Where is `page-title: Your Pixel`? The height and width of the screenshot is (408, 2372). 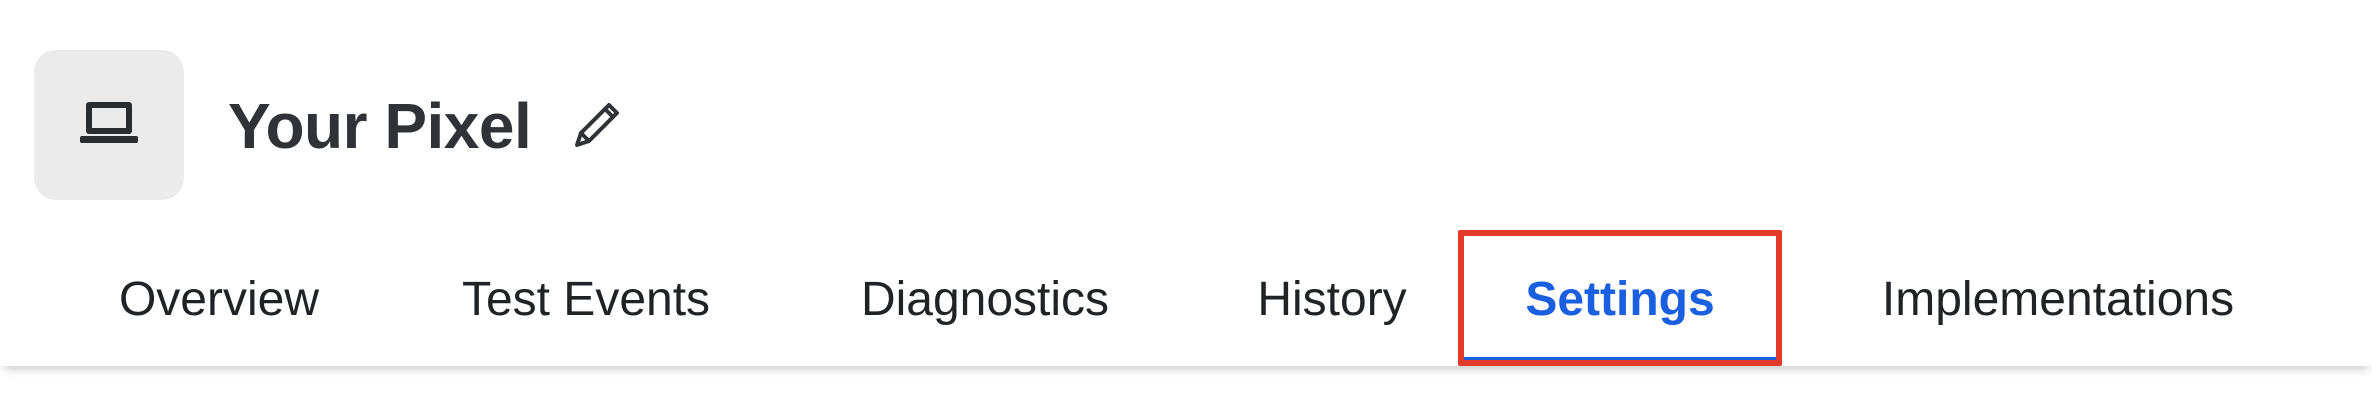
page-title: Your Pixel is located at coordinates (380, 126).